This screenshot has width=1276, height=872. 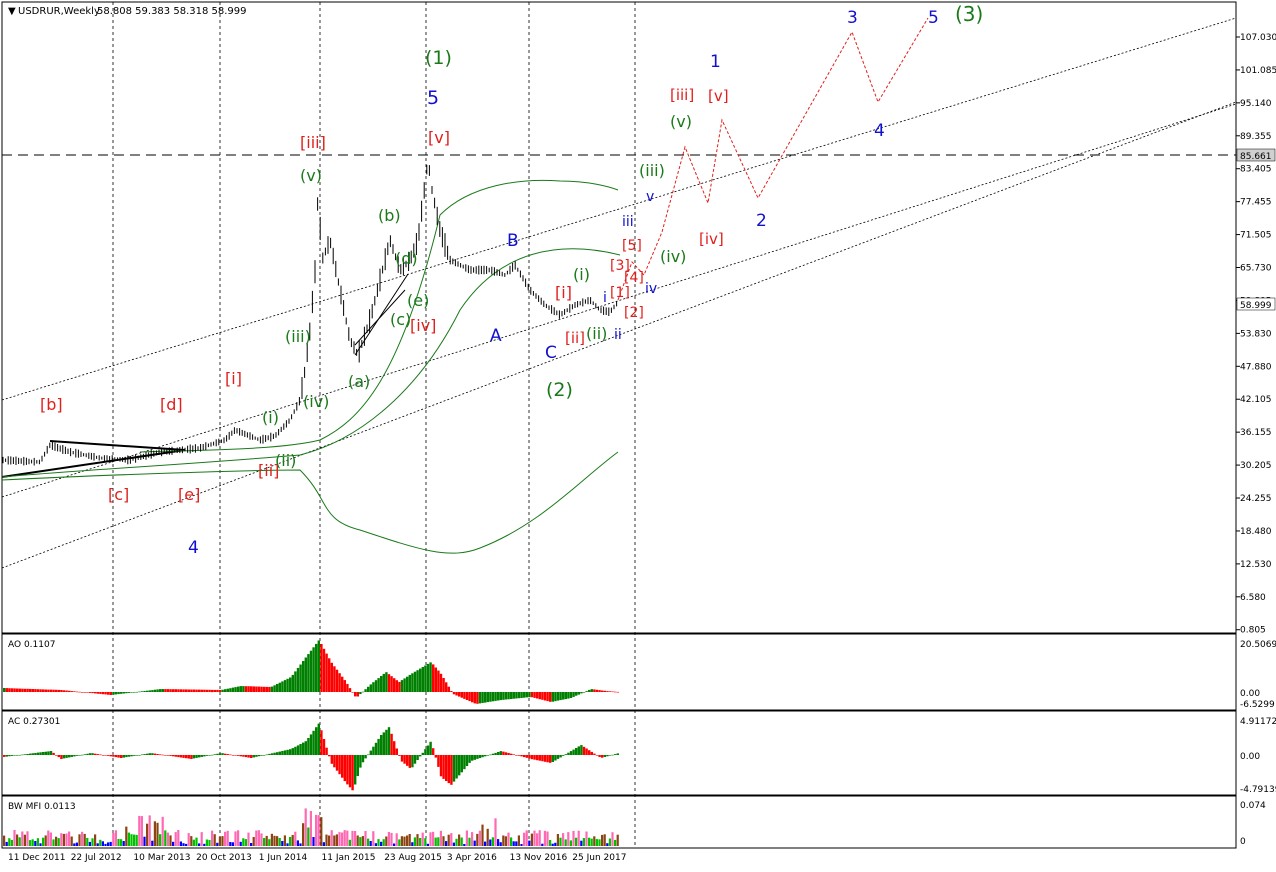 I want to click on collapse-arrow-icon: ▼, so click(x=12, y=11).